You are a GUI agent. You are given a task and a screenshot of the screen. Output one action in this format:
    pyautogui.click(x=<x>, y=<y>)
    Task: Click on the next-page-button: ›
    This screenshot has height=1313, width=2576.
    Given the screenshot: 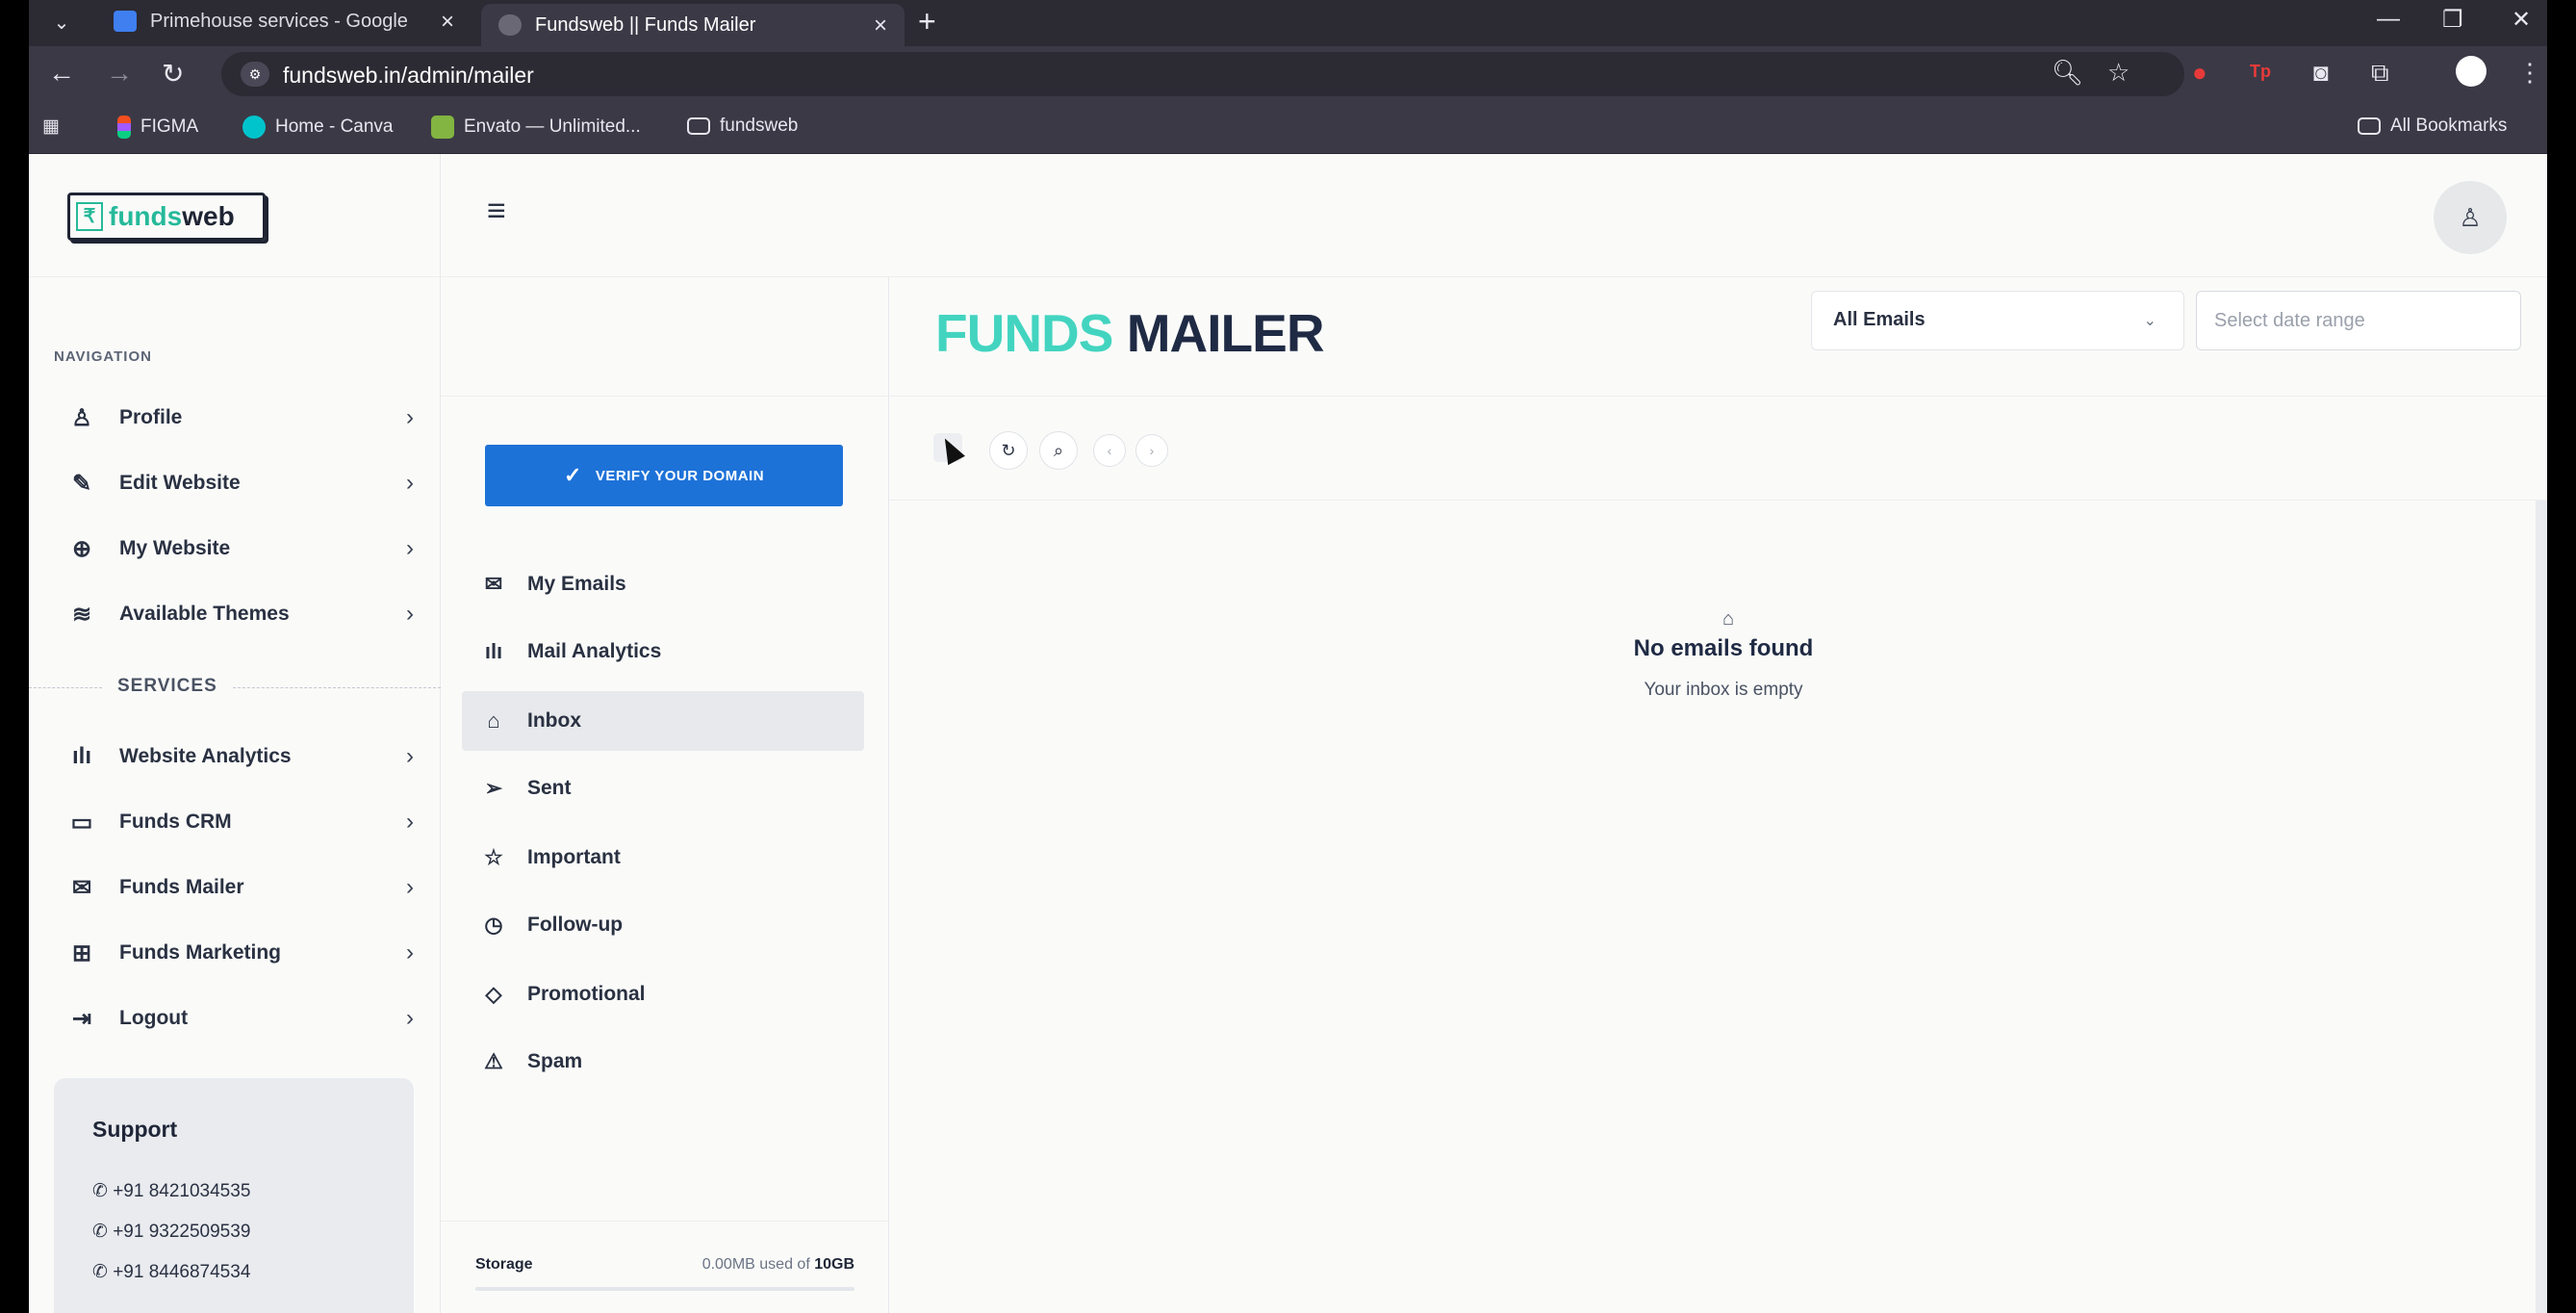 What is the action you would take?
    pyautogui.click(x=1151, y=451)
    